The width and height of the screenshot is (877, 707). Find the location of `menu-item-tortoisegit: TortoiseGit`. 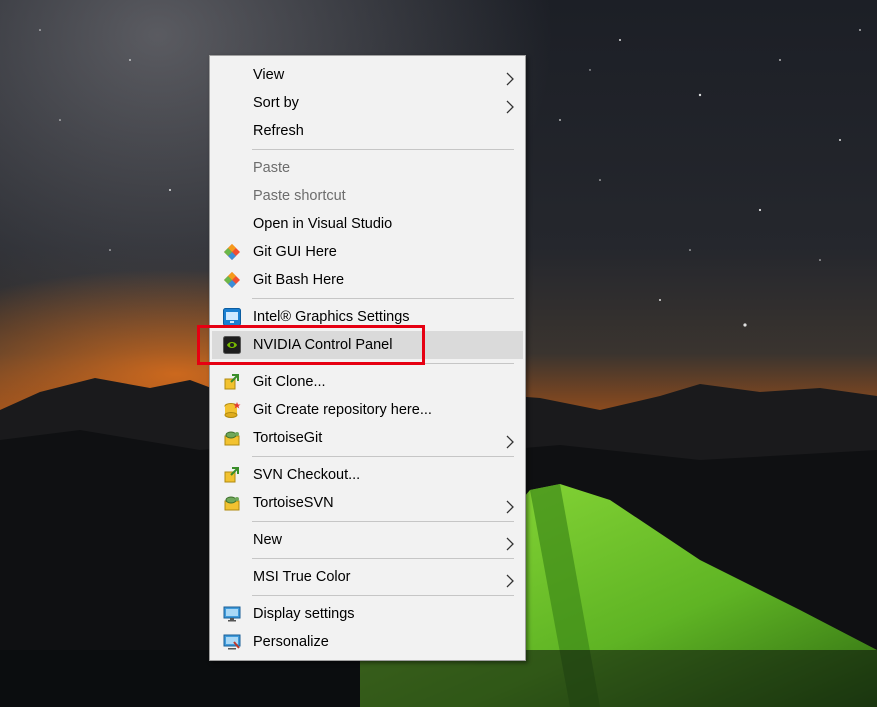

menu-item-tortoisegit: TortoiseGit is located at coordinates (367, 438).